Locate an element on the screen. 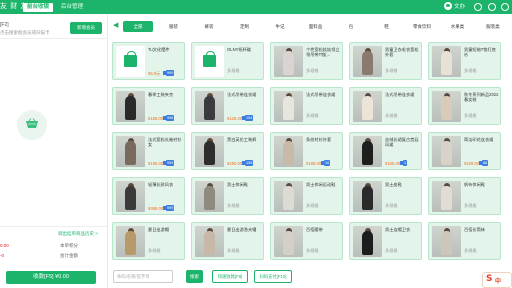  tab-category: 牛记 is located at coordinates (280, 26).